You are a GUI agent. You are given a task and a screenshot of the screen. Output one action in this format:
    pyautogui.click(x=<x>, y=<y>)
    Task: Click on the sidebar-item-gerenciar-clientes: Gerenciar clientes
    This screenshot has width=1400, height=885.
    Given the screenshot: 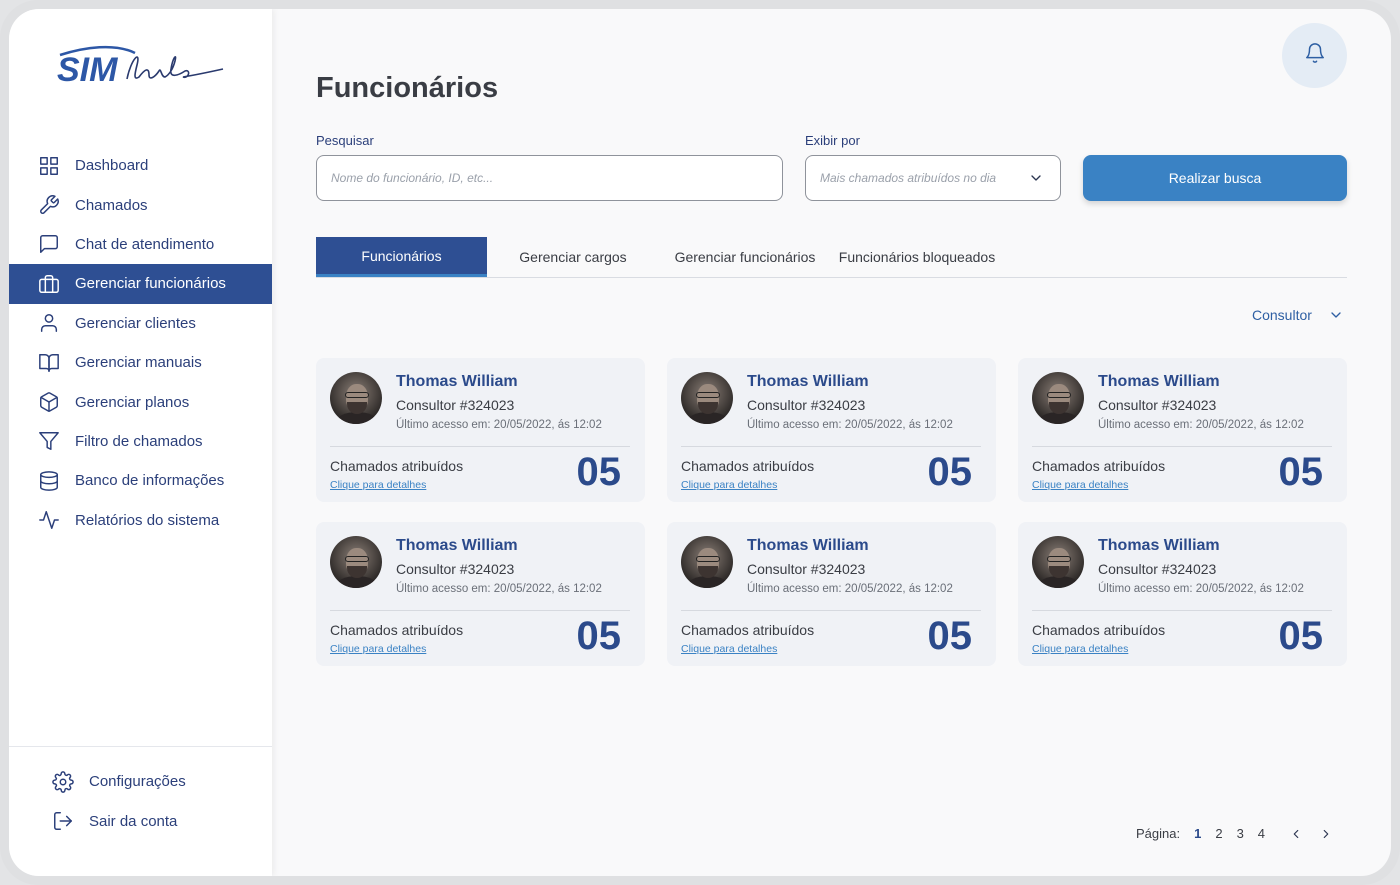 What is the action you would take?
    pyautogui.click(x=140, y=323)
    